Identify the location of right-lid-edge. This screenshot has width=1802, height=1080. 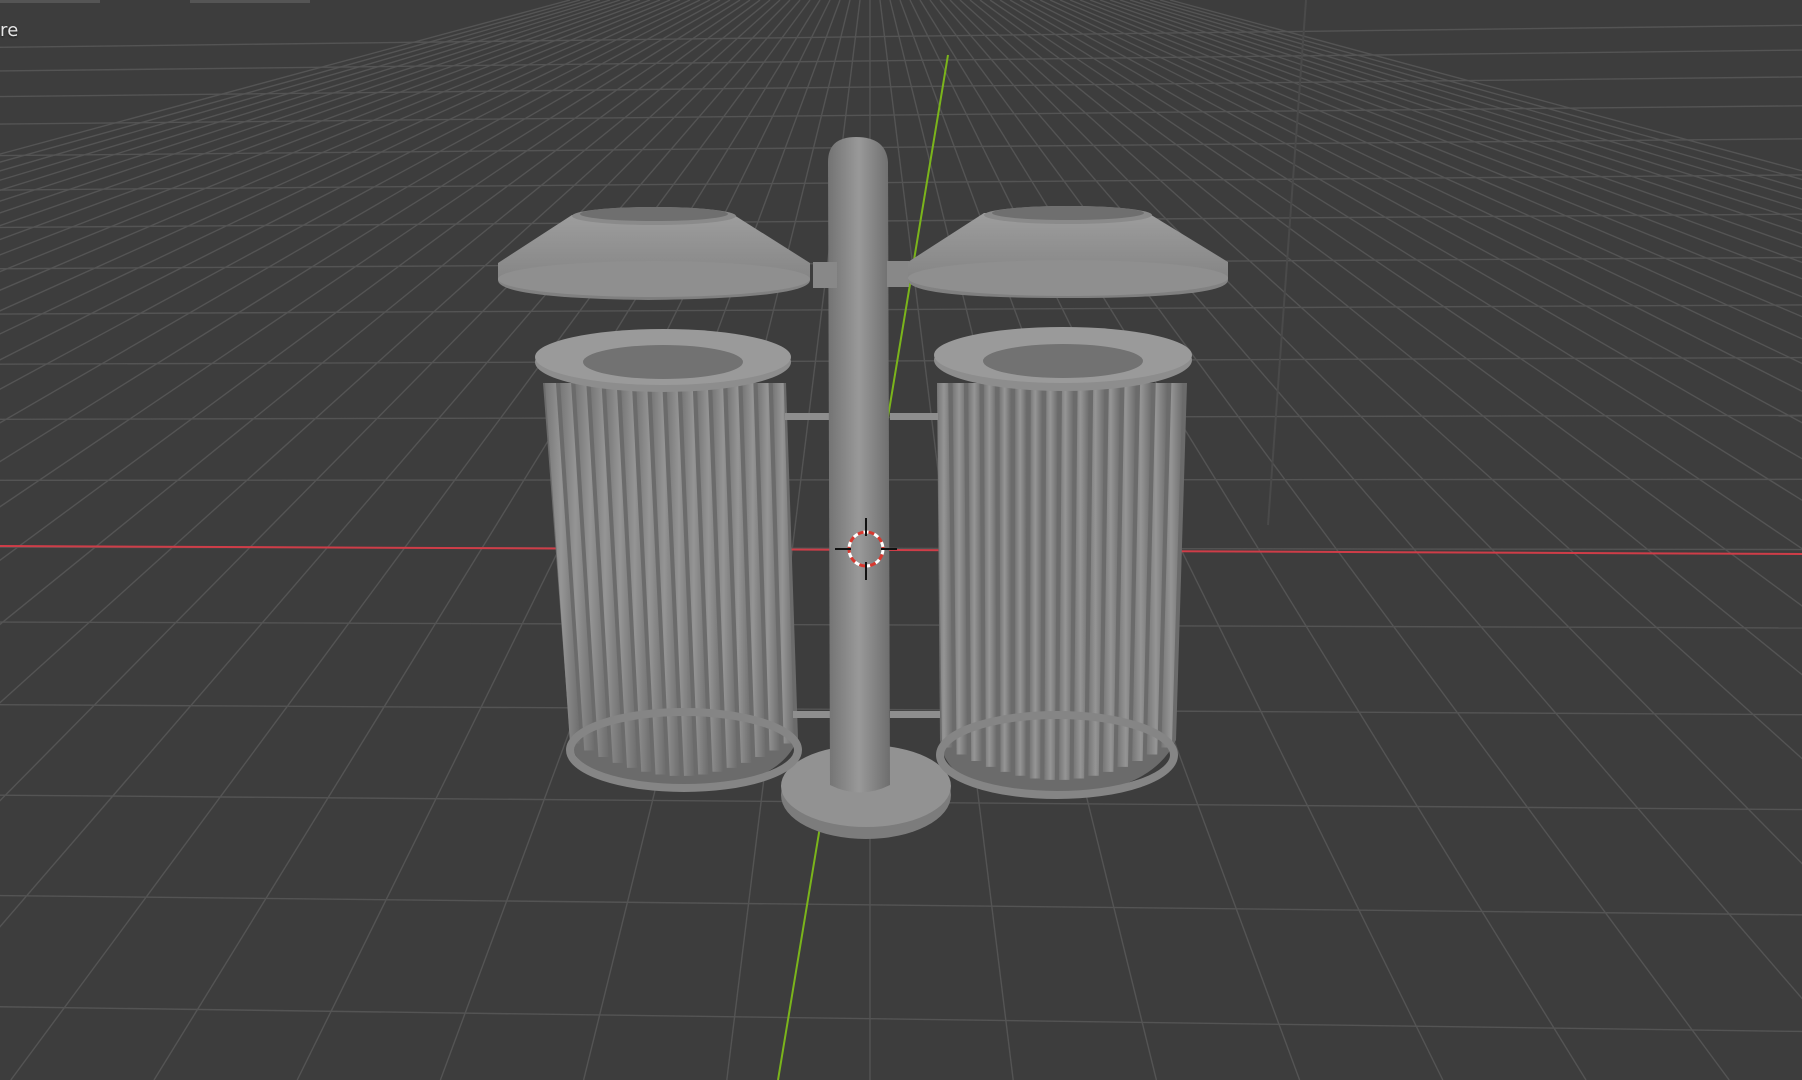
(1068, 278).